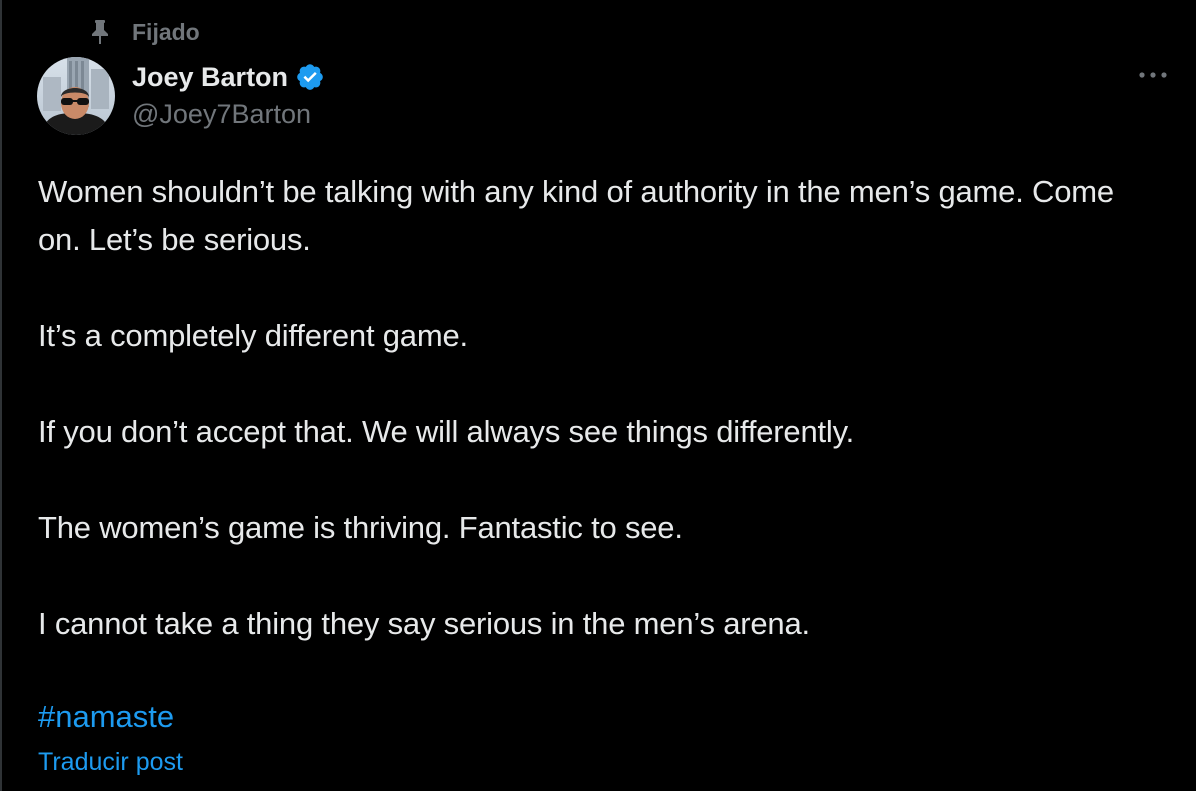 Image resolution: width=1196 pixels, height=791 pixels. I want to click on author-name-row: Joey Barton, so click(228, 77).